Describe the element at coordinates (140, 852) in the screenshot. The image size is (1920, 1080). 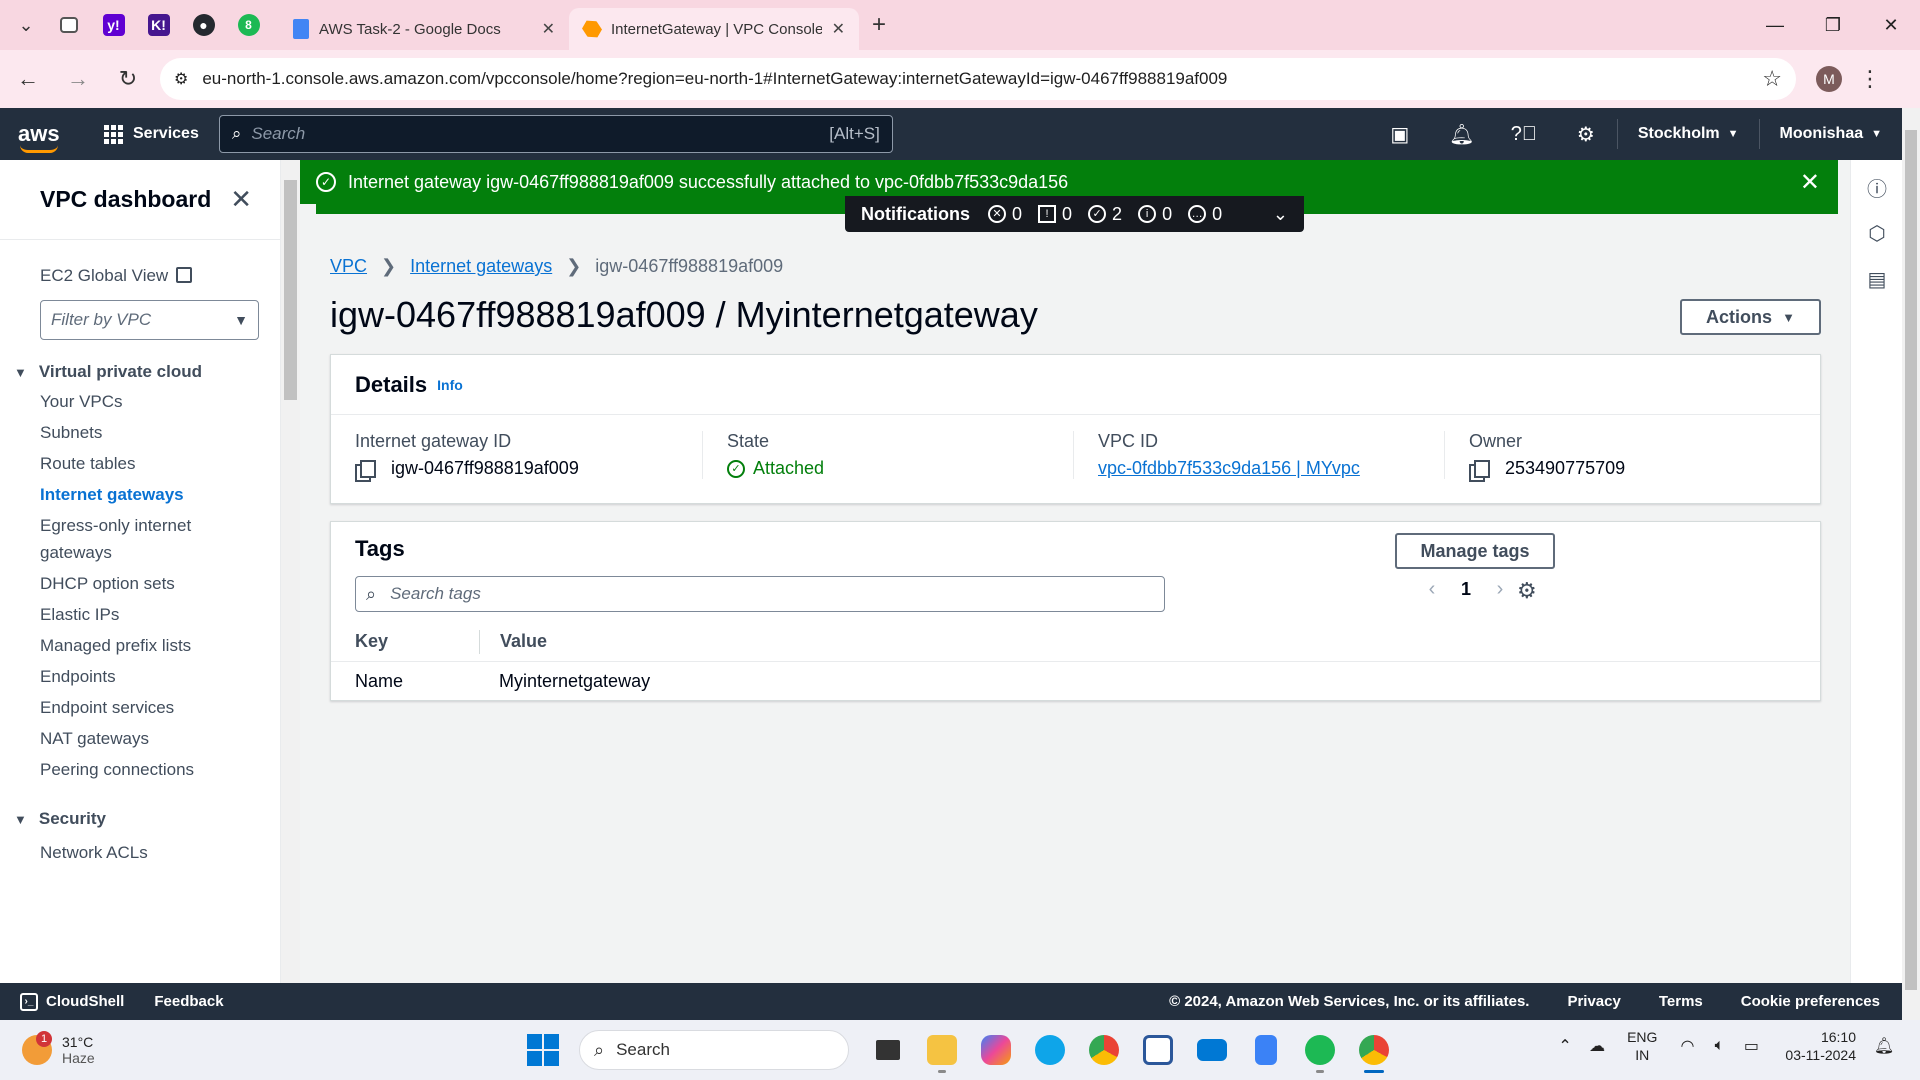
I see `sidebar-item-network-acls: Network ACLs` at that location.